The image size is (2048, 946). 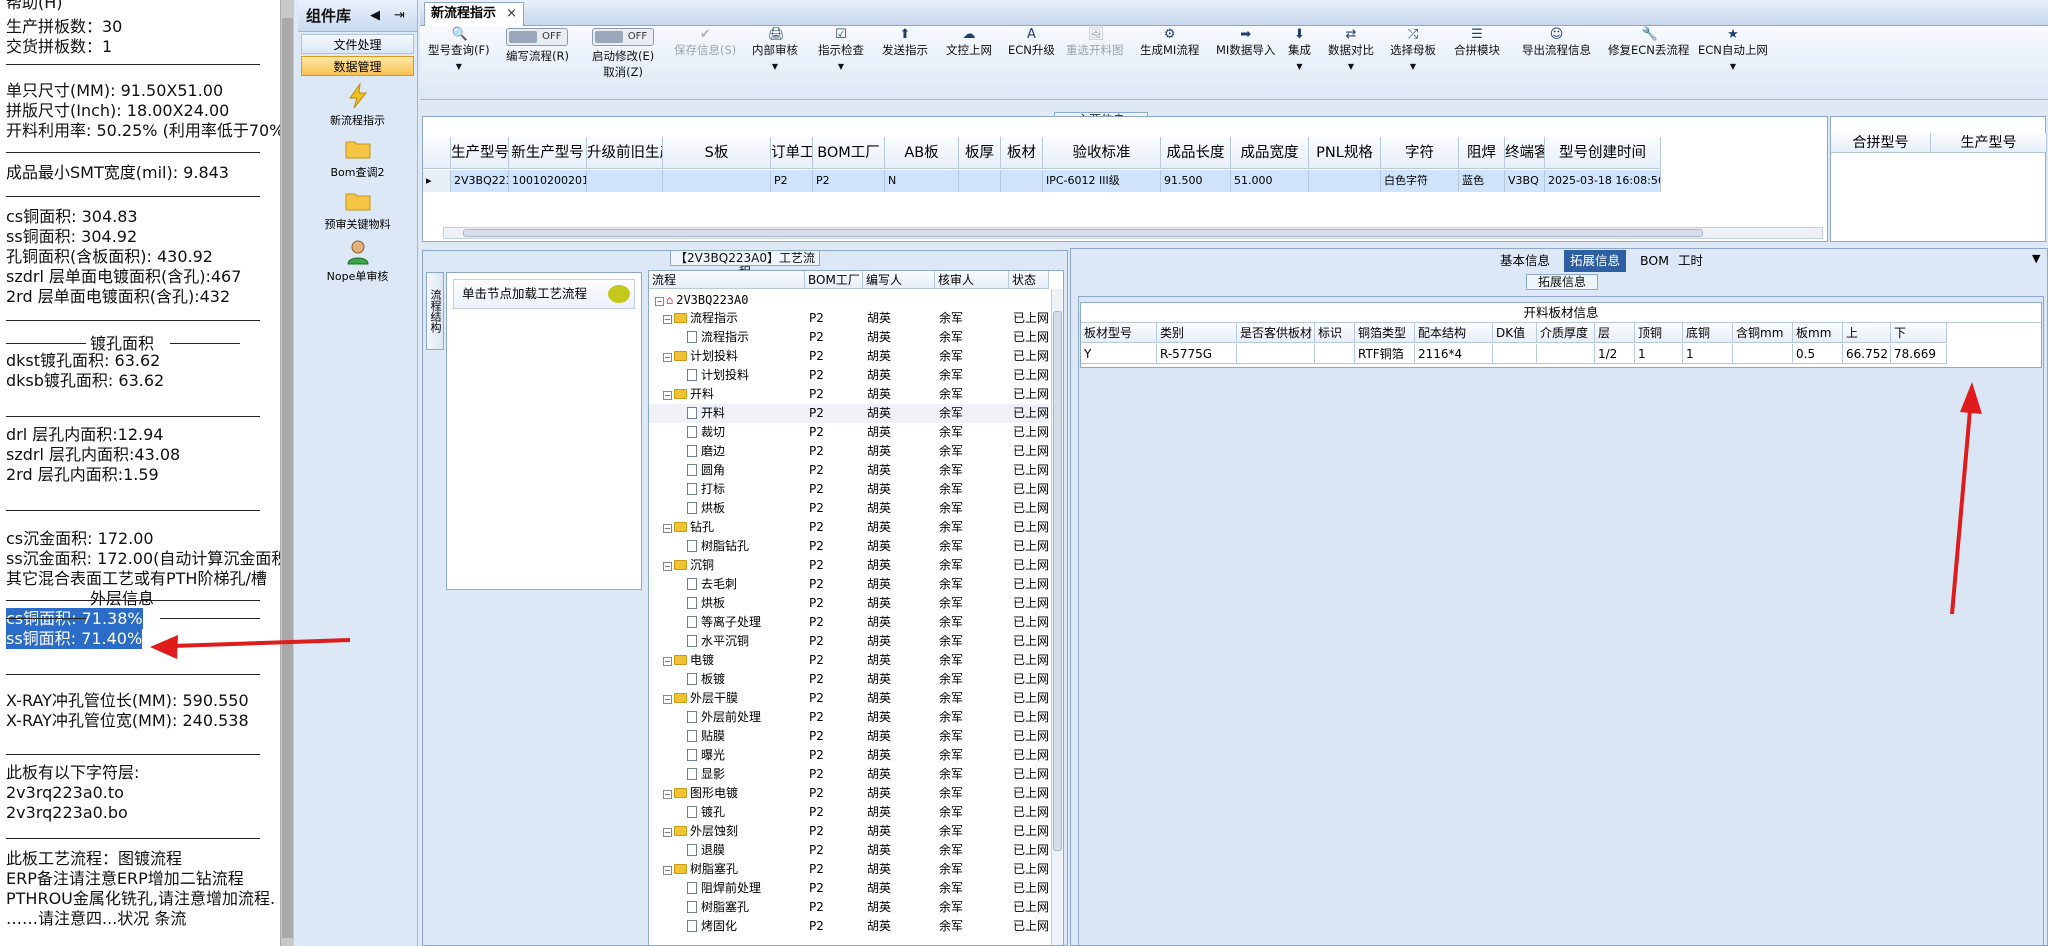 What do you see at coordinates (1971, 398) in the screenshot?
I see `annotation-arrowhead-up` at bounding box center [1971, 398].